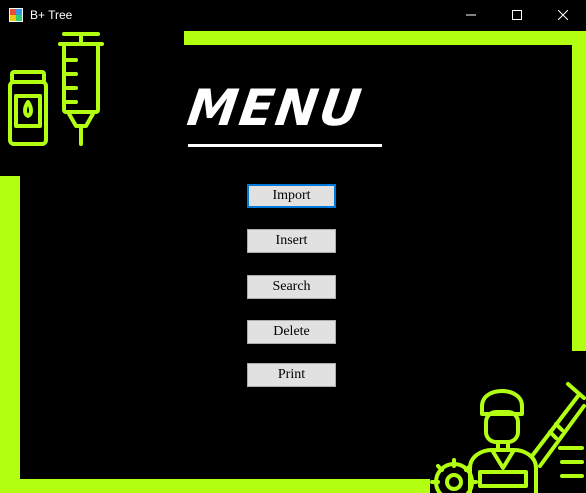 This screenshot has height=493, width=586. What do you see at coordinates (291, 332) in the screenshot?
I see `delete-button: Delete` at bounding box center [291, 332].